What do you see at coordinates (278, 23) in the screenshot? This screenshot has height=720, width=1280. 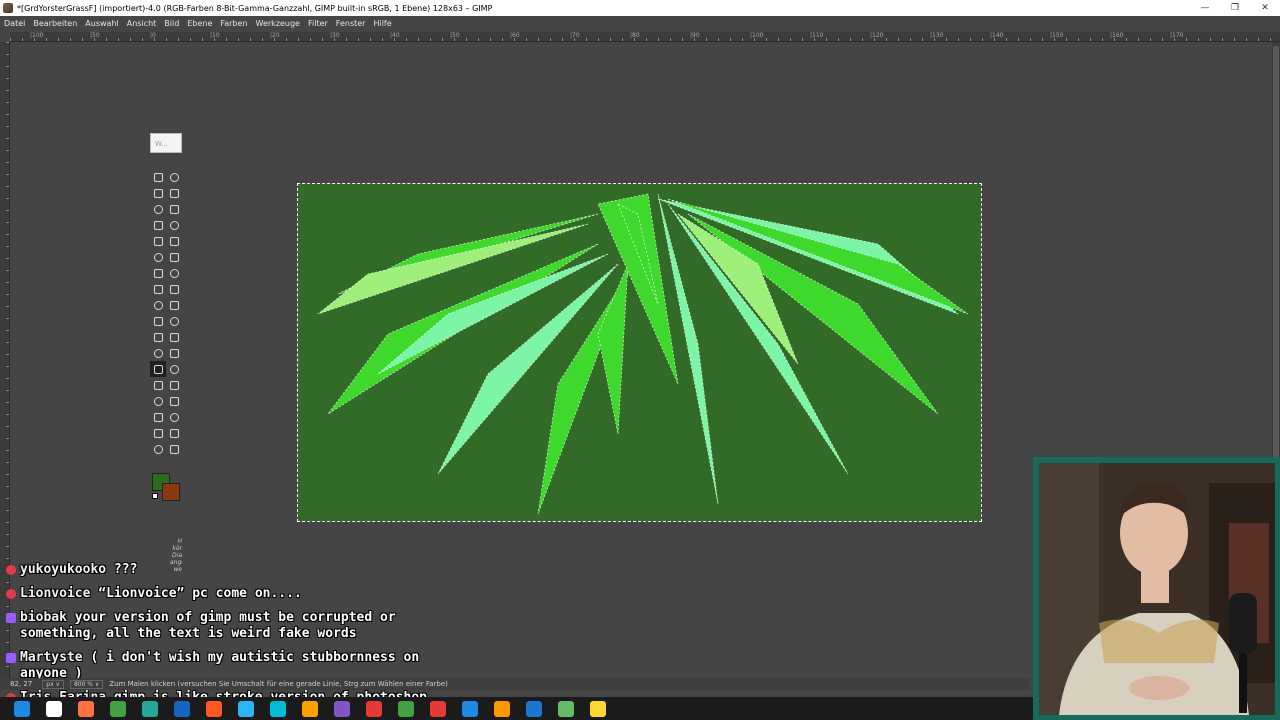 I see `menu-werkzeuge: Werkzeuge` at bounding box center [278, 23].